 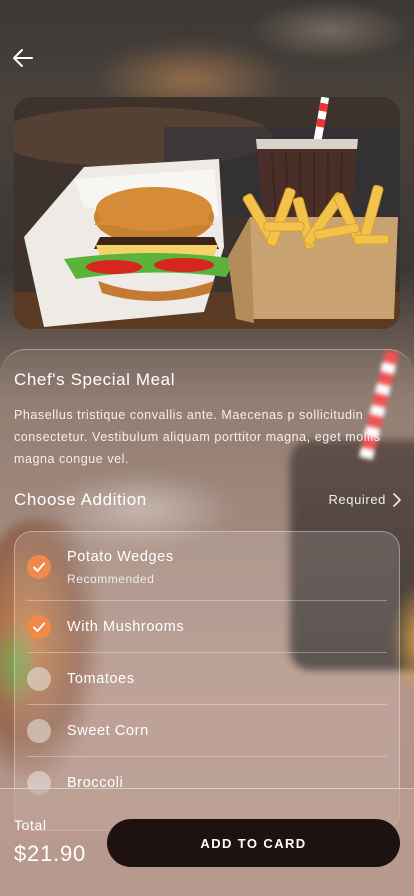 What do you see at coordinates (80, 499) in the screenshot?
I see `section-title-choose-addition: Choose Addition` at bounding box center [80, 499].